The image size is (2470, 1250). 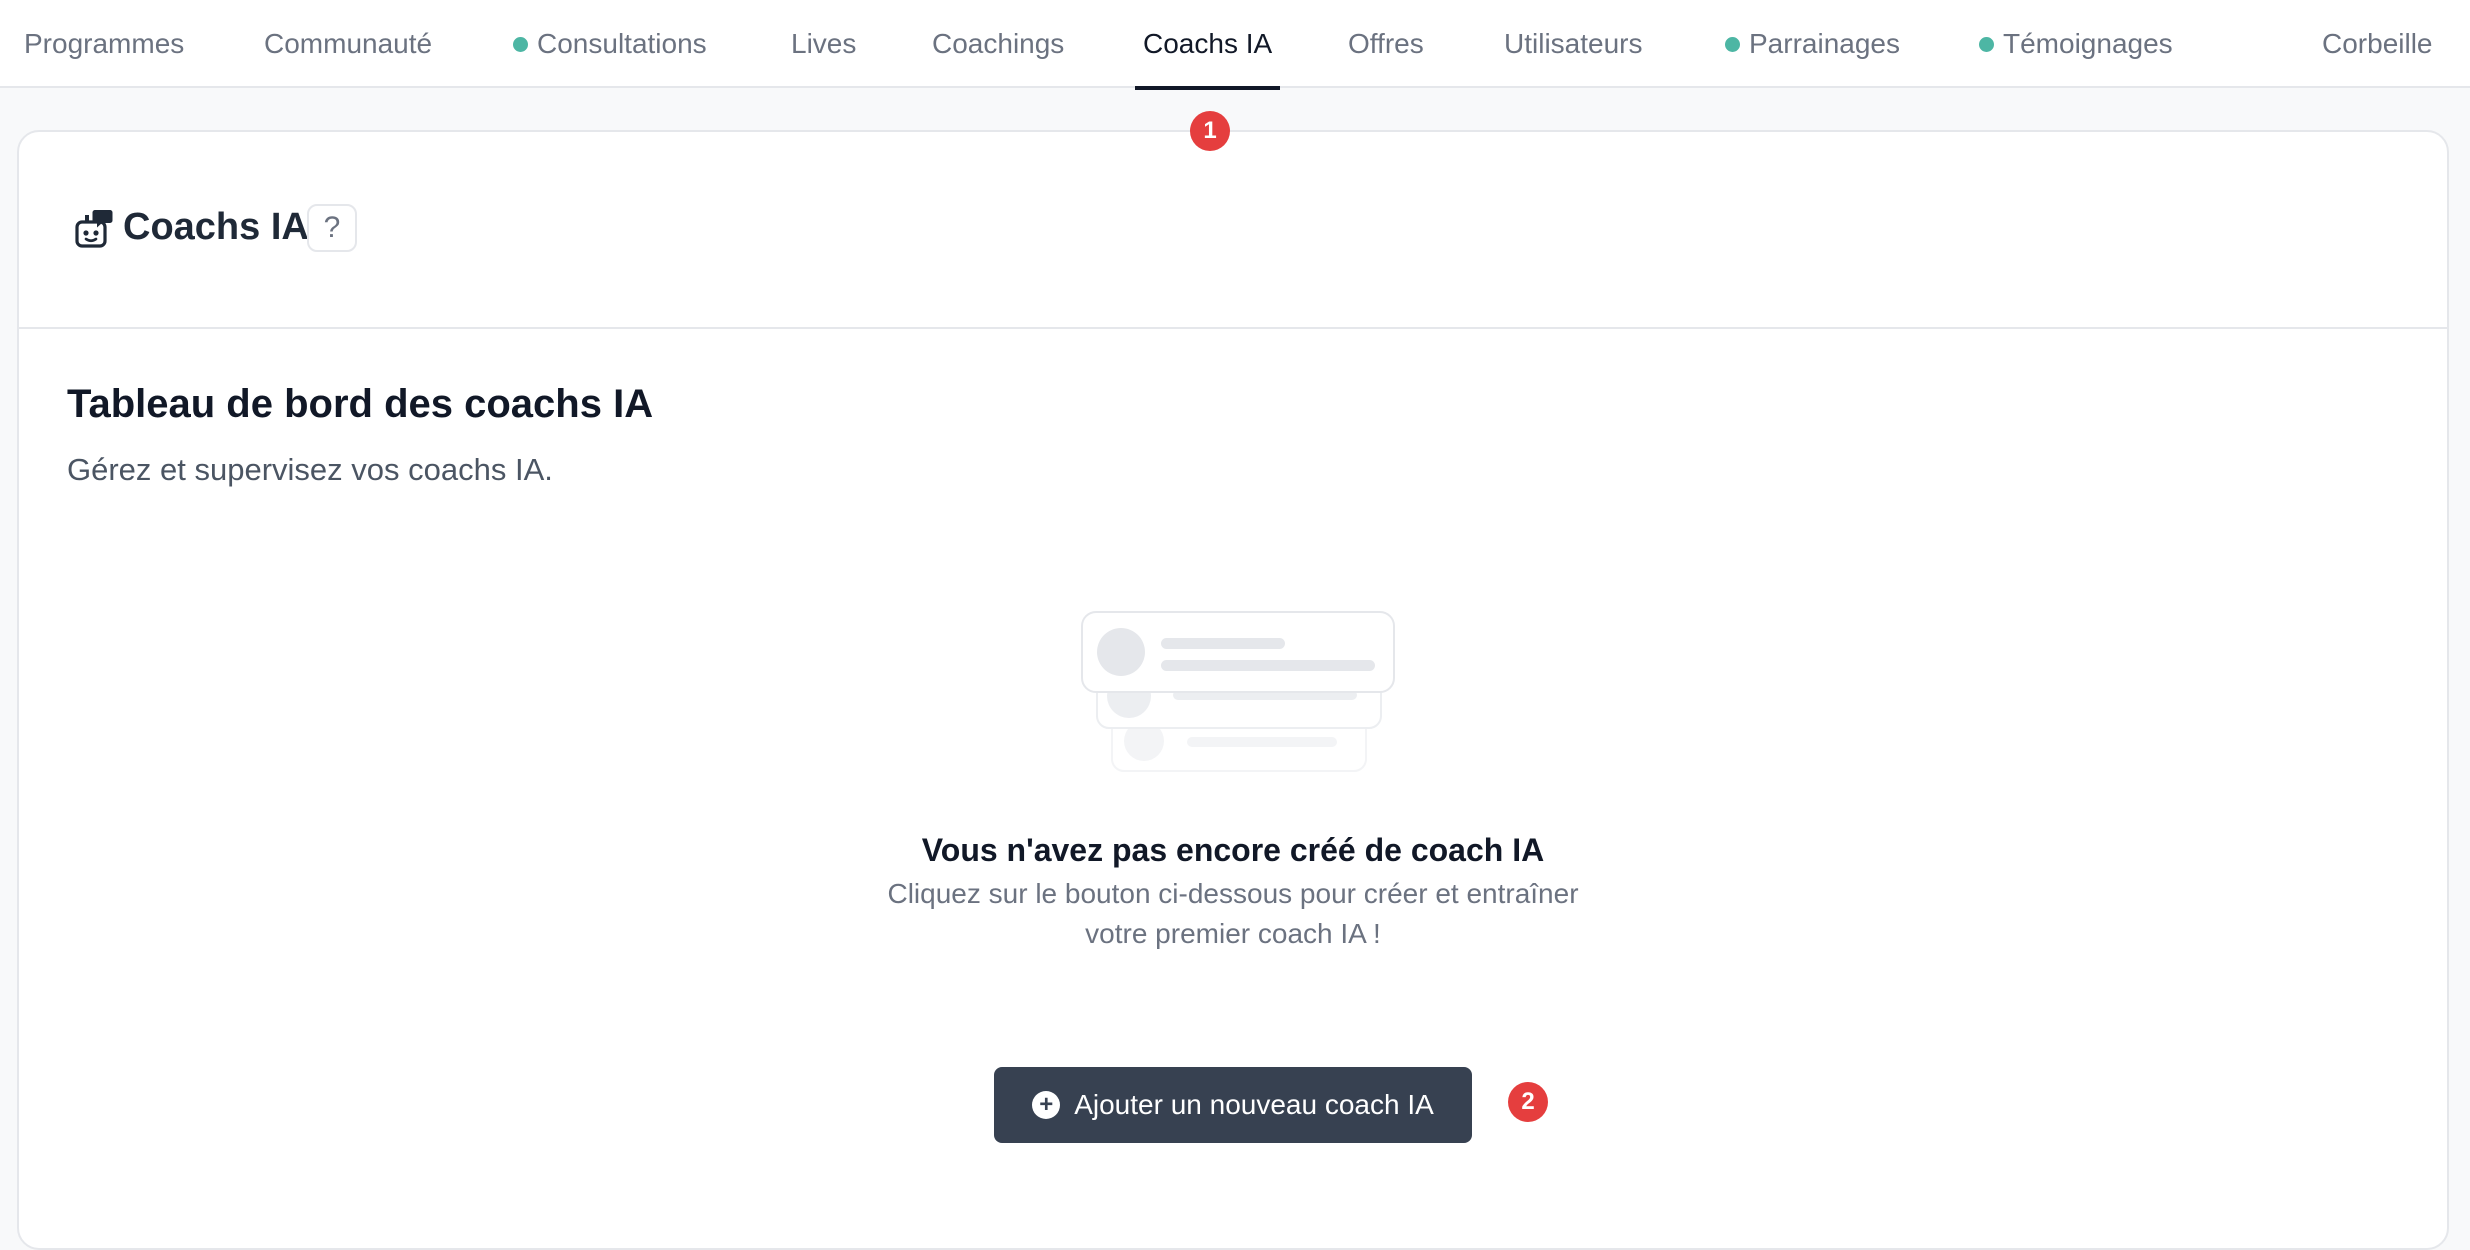 I want to click on tab-temoignages: Témoignages, so click(x=2076, y=44).